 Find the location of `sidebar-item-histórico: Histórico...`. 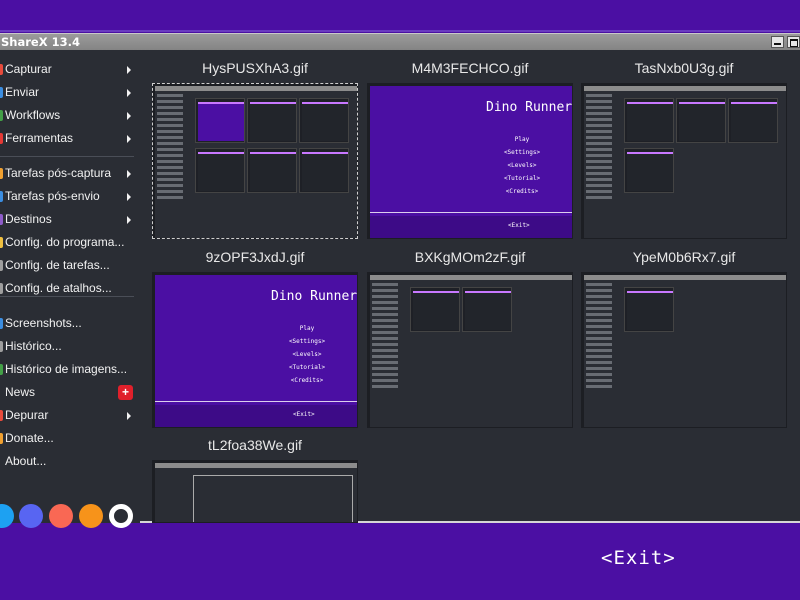

sidebar-item-histórico: Histórico... is located at coordinates (70, 346).